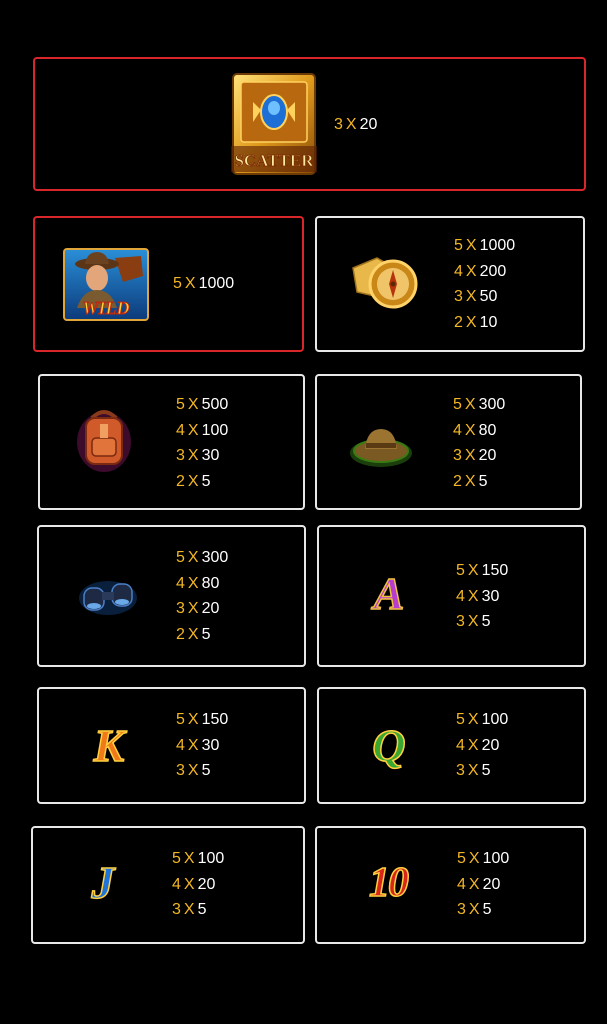  I want to click on backpack-paytable: 5 X 500 4 X 100 3 X 30 2X5, so click(202, 443).